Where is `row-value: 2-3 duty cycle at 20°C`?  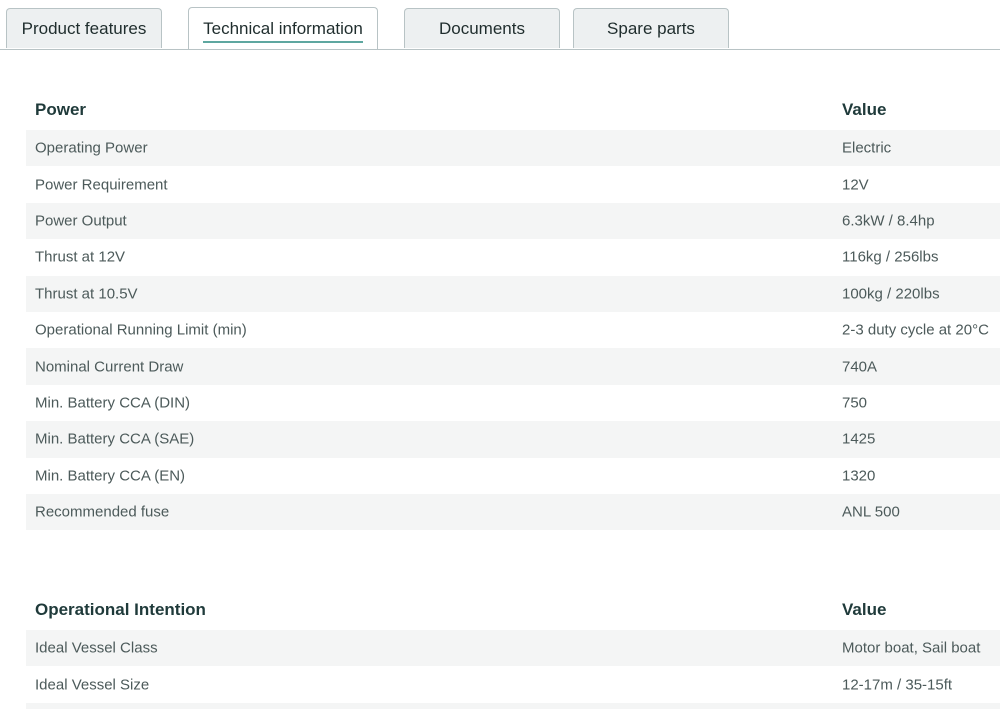 row-value: 2-3 duty cycle at 20°C is located at coordinates (915, 330).